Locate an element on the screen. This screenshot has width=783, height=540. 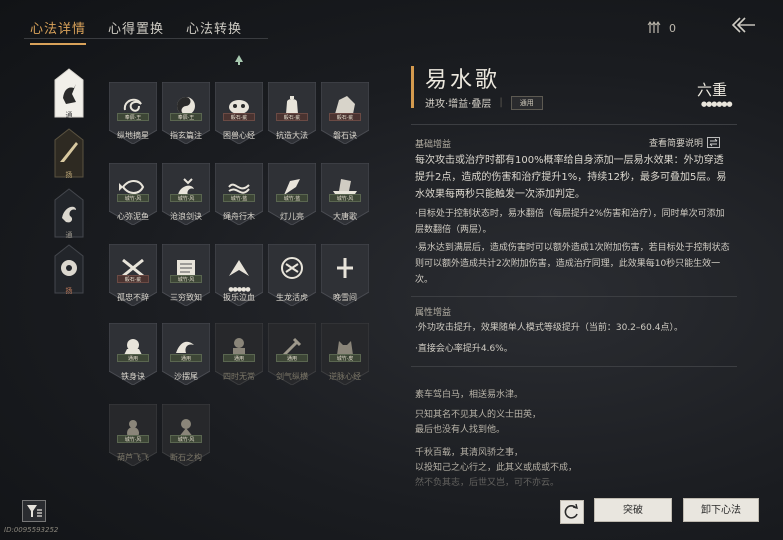
skill-card-name: 灯儿亮 is located at coordinates (292, 216).